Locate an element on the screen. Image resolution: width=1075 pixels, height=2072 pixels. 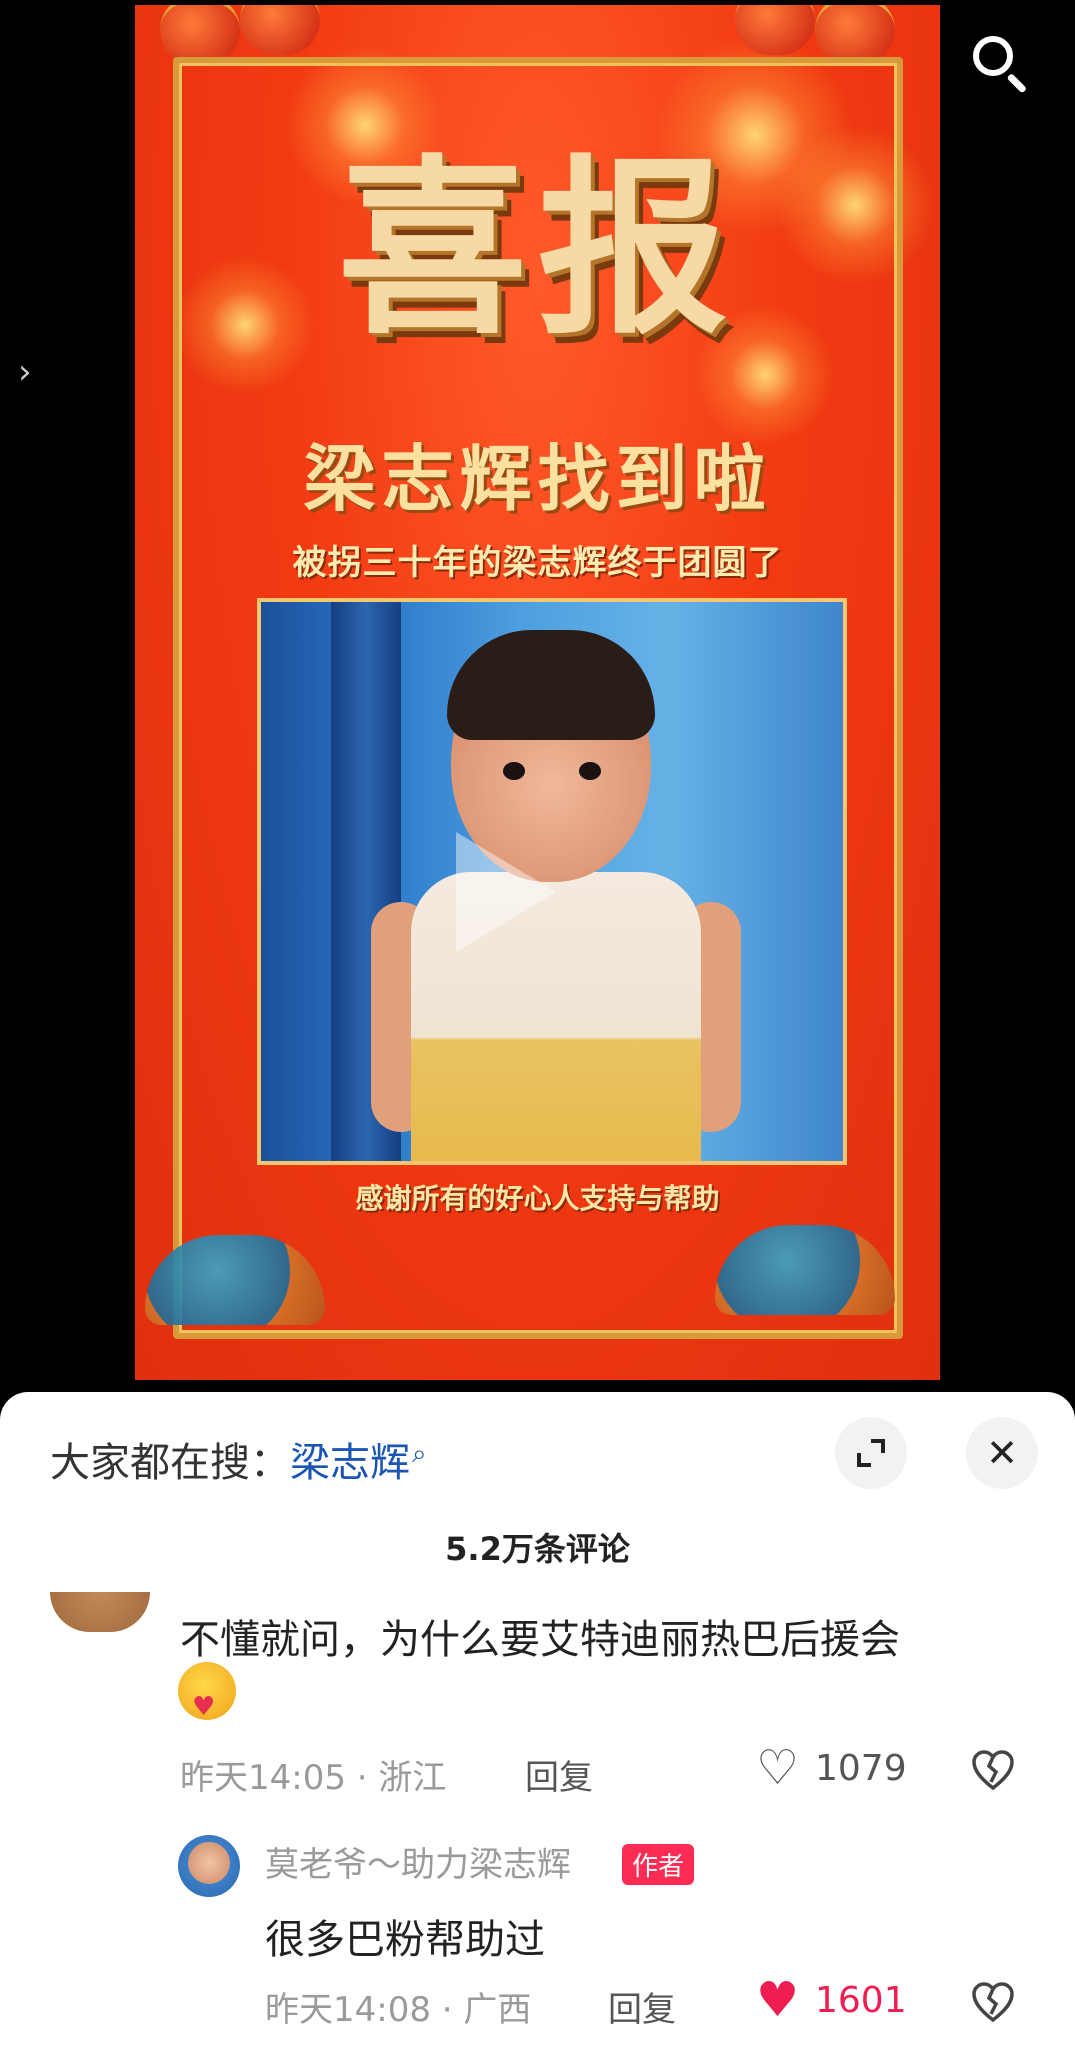
author-avatar is located at coordinates (209, 1866).